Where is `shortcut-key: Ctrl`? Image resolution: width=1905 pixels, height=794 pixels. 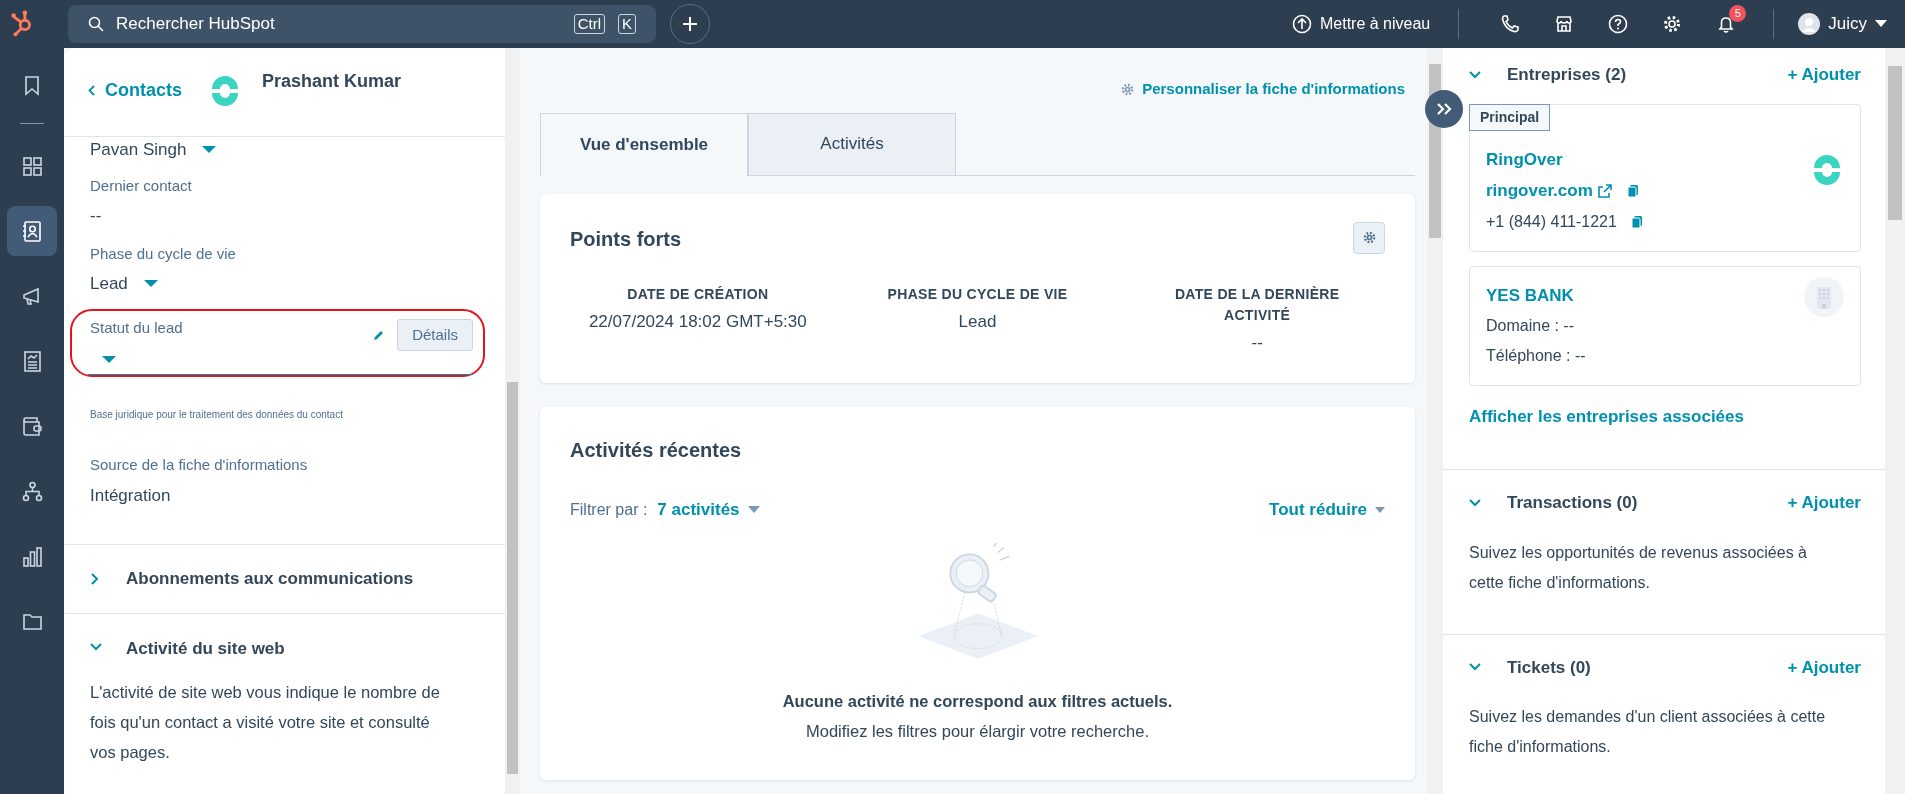
shortcut-key: Ctrl is located at coordinates (589, 24).